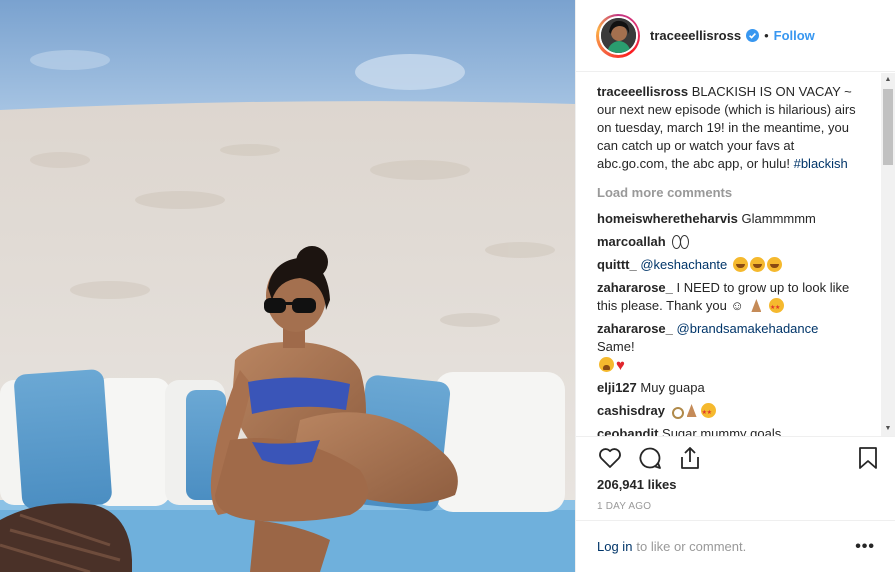  I want to click on comment-text: Same!, so click(616, 346).